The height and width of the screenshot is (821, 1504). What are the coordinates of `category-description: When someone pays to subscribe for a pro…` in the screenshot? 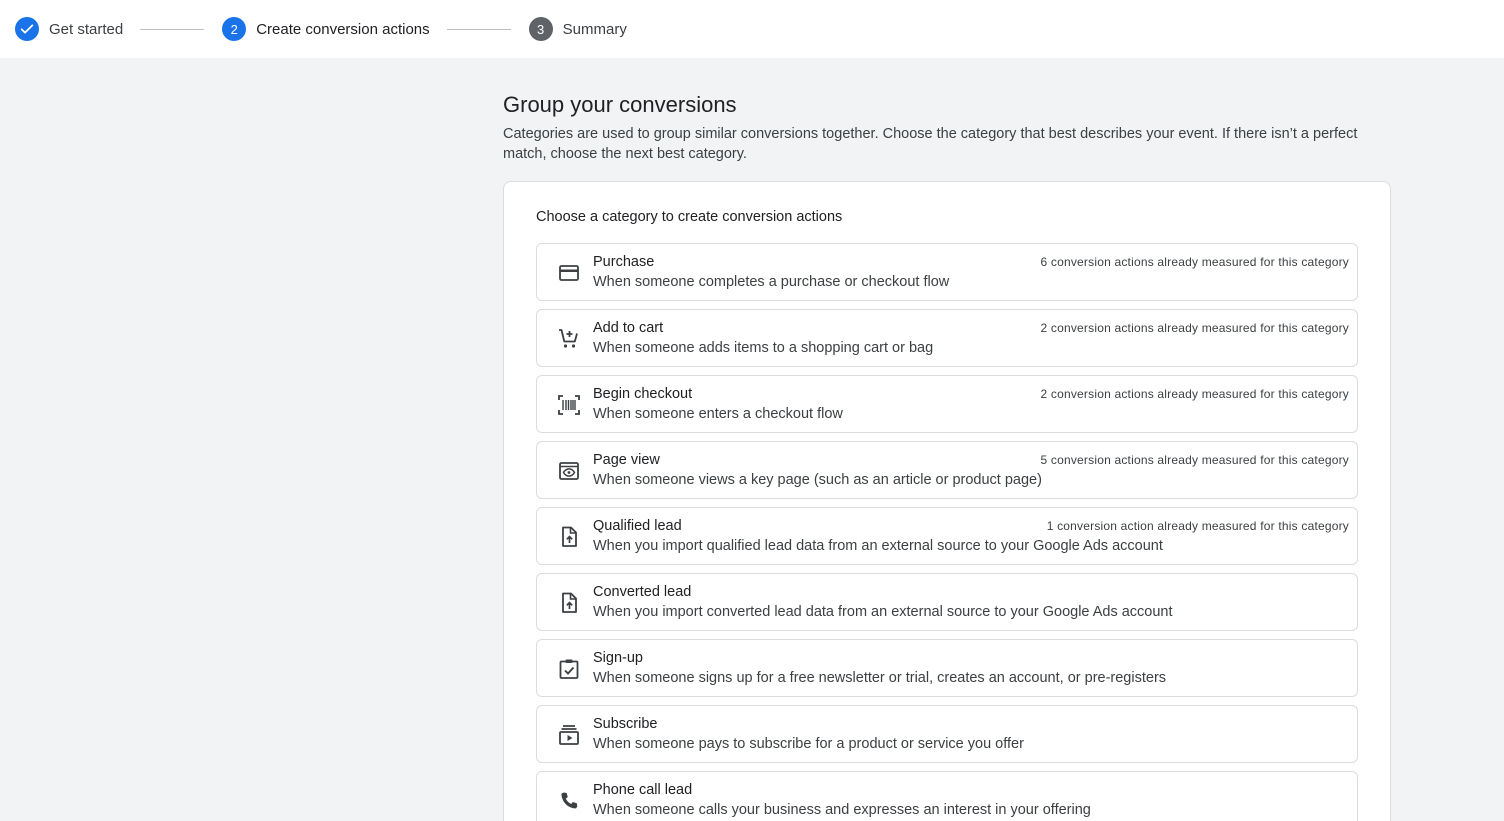 It's located at (808, 744).